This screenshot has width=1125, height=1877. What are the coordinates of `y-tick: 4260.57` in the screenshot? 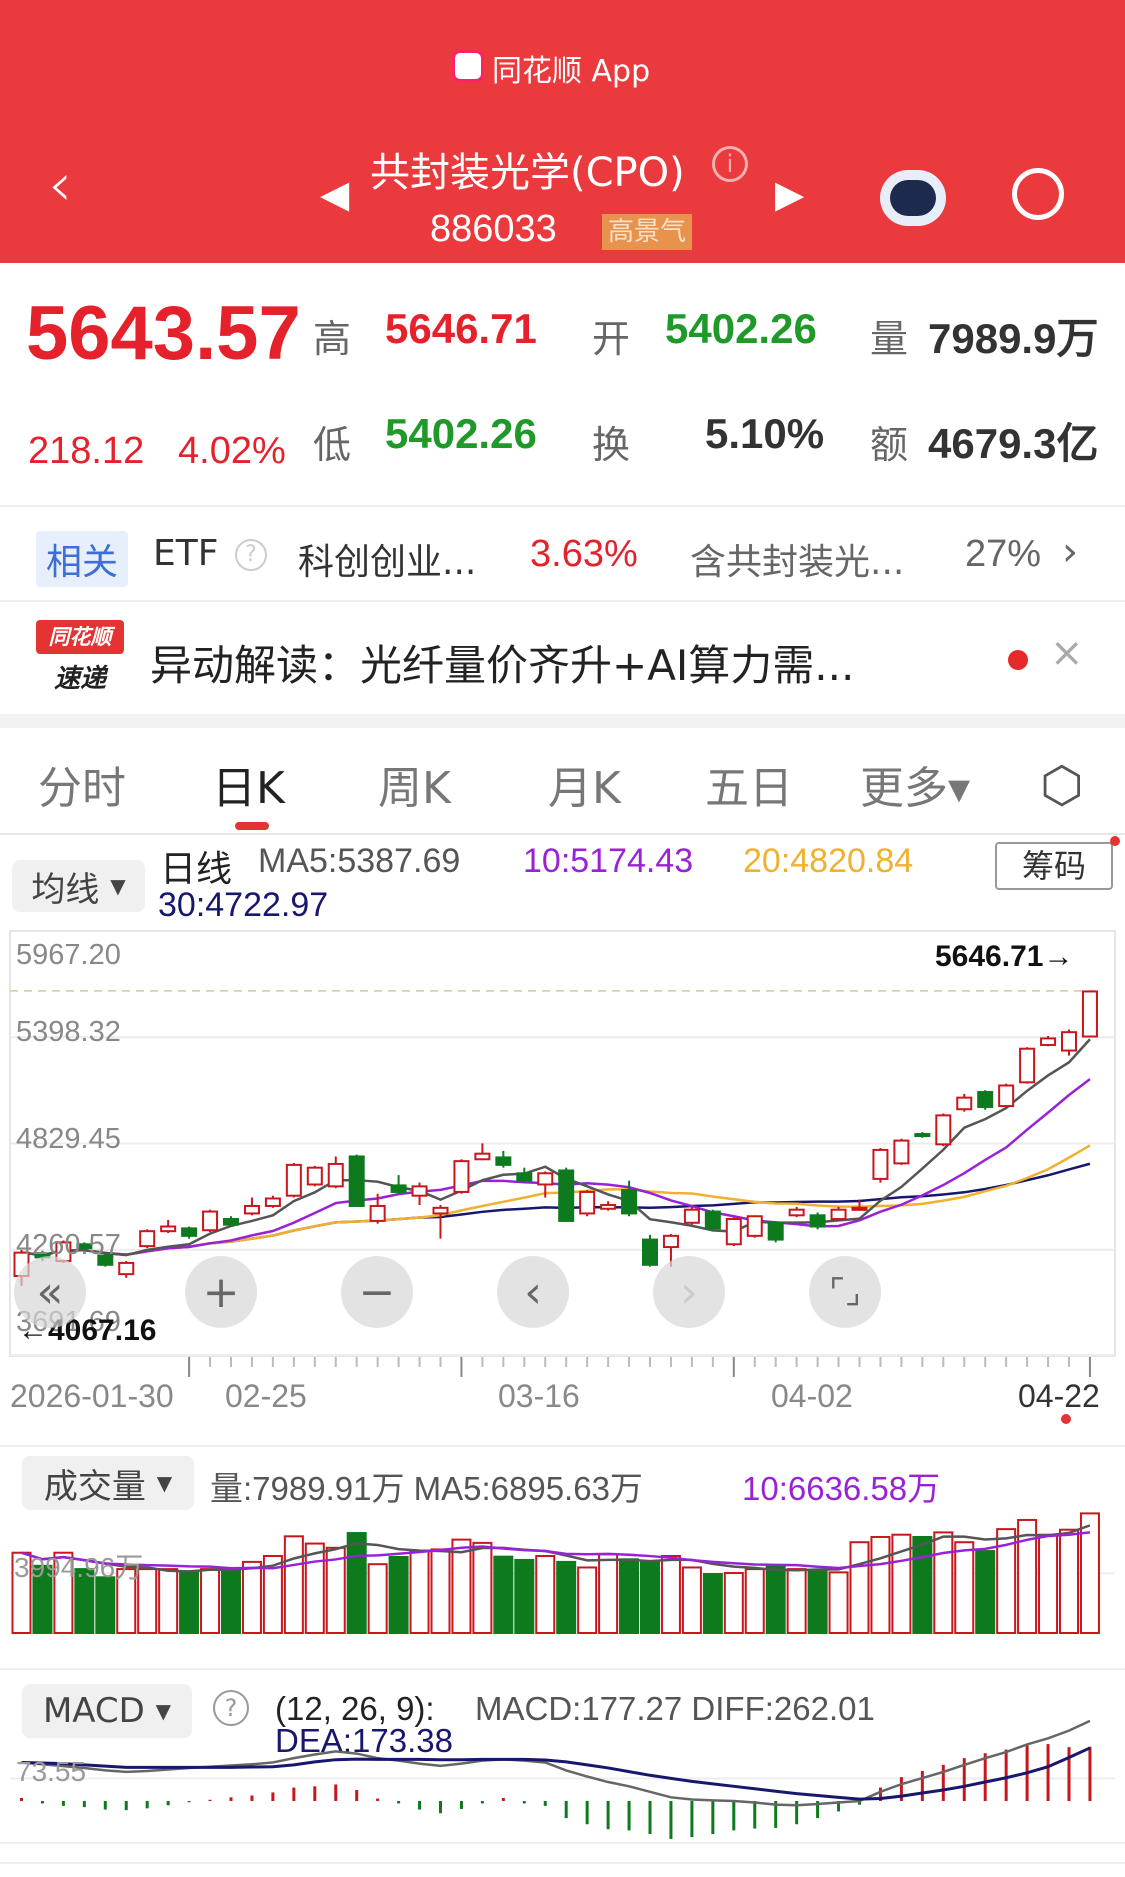 It's located at (68, 1245).